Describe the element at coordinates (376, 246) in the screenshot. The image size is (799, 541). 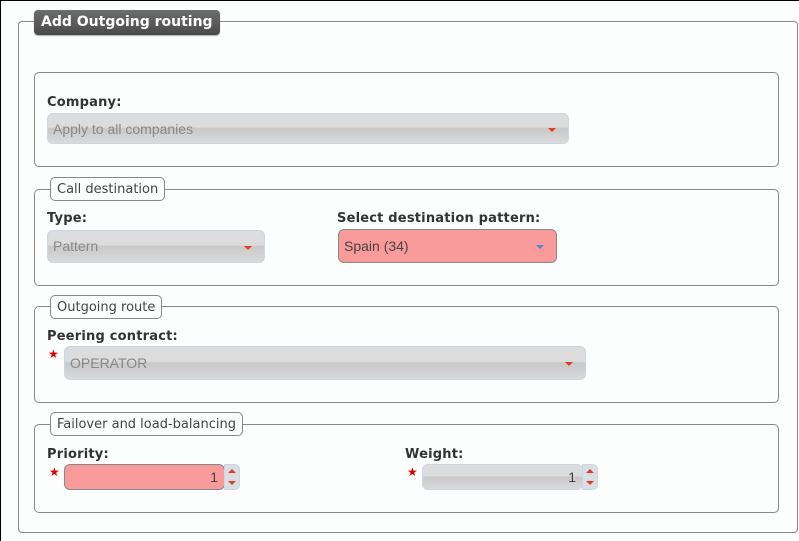
I see `destination-pattern-value: Spain (34)` at that location.